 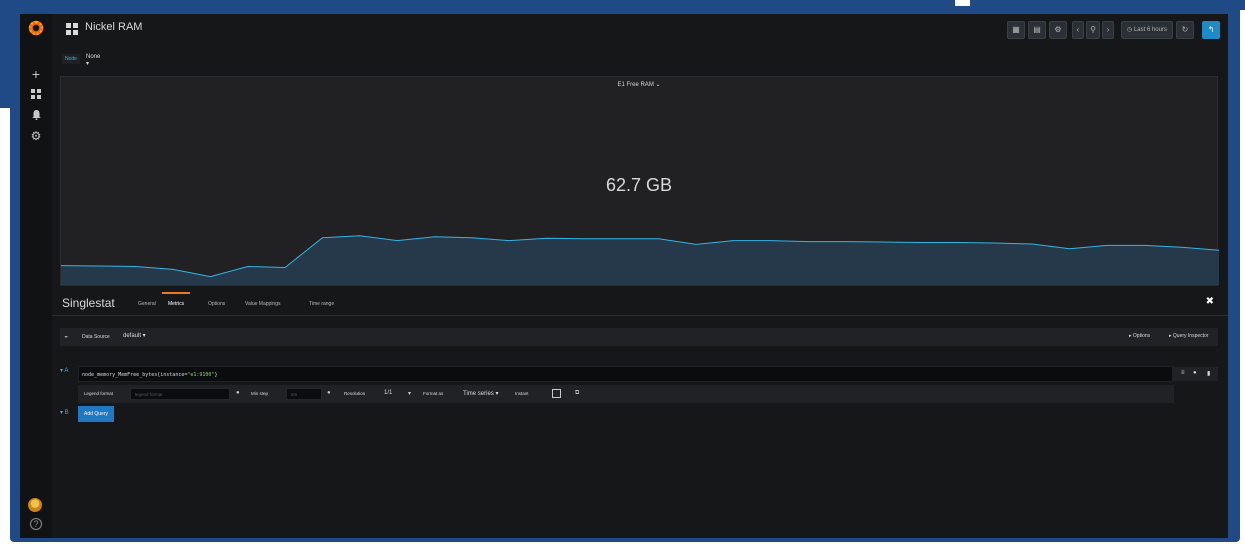 What do you see at coordinates (64, 413) in the screenshot?
I see `query-letter-b: ▾ B` at bounding box center [64, 413].